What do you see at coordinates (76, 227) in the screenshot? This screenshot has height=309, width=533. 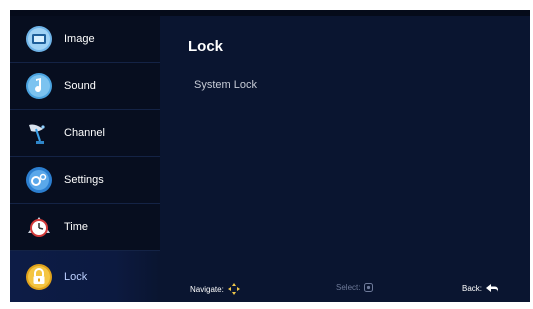 I see `sidebar-item-label: Time` at bounding box center [76, 227].